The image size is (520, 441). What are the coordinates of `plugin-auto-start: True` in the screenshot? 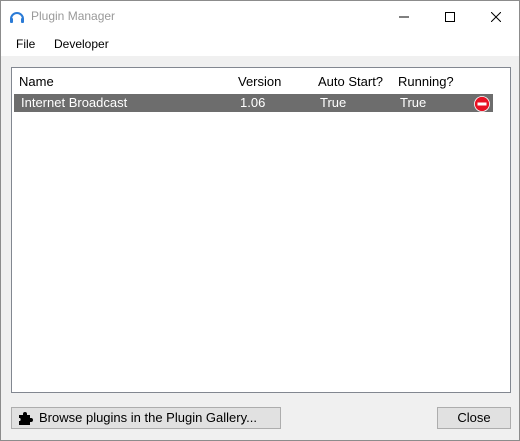 It's located at (333, 102).